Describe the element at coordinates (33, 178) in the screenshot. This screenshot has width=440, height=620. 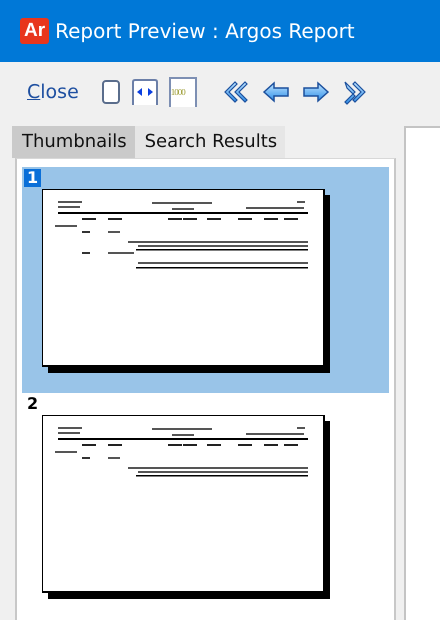
I see `page-number: 1` at that location.